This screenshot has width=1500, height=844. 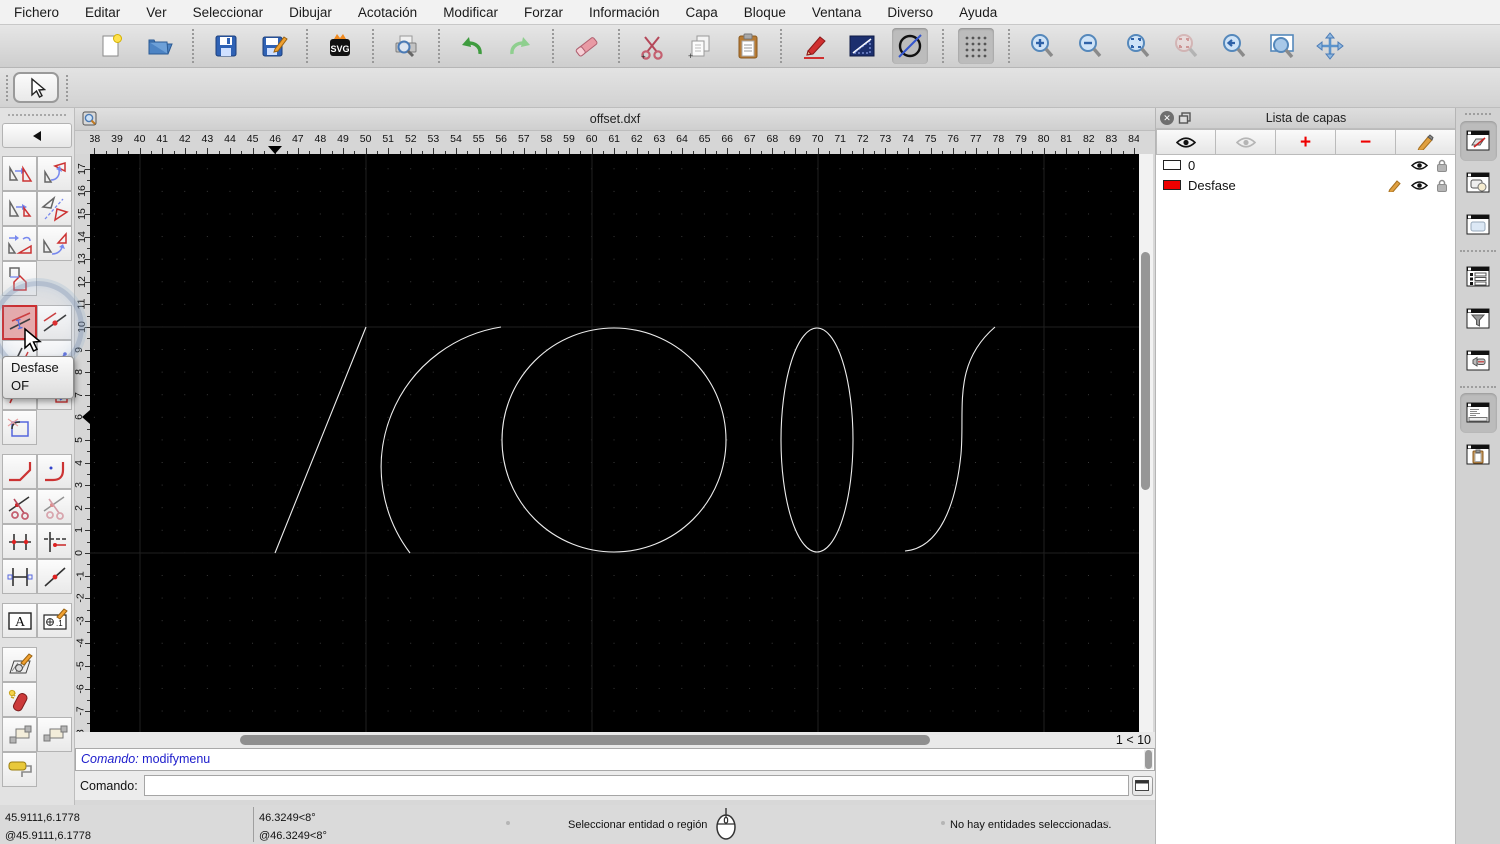 What do you see at coordinates (19, 769) in the screenshot?
I see `paint-tool` at bounding box center [19, 769].